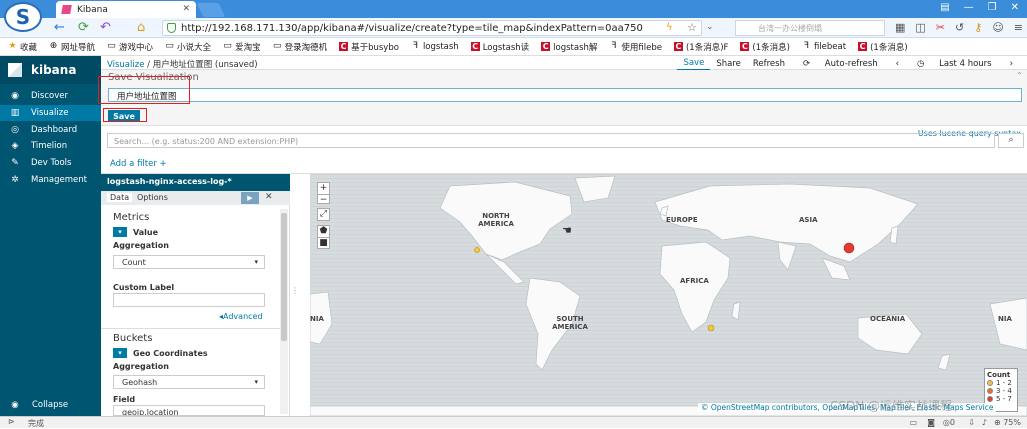 The width and height of the screenshot is (1027, 429). I want to click on key-icon: ⚷, so click(978, 27).